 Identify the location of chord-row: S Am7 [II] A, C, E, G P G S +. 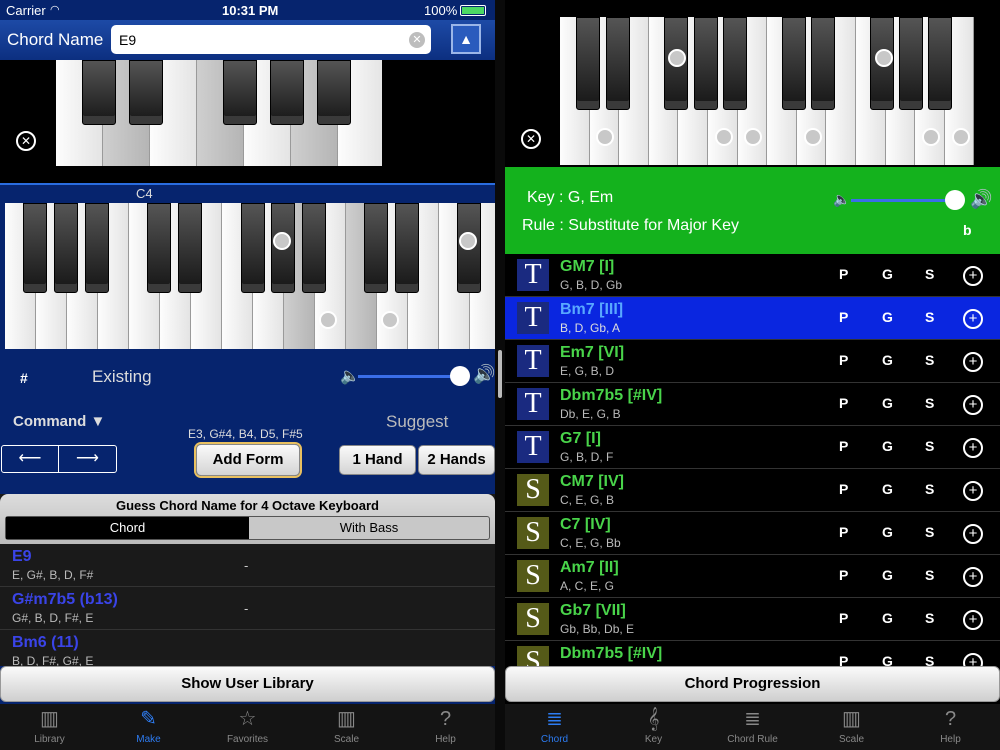
(752, 576).